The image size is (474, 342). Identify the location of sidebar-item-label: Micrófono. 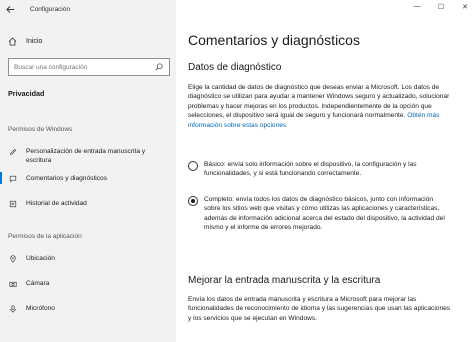
(40, 308).